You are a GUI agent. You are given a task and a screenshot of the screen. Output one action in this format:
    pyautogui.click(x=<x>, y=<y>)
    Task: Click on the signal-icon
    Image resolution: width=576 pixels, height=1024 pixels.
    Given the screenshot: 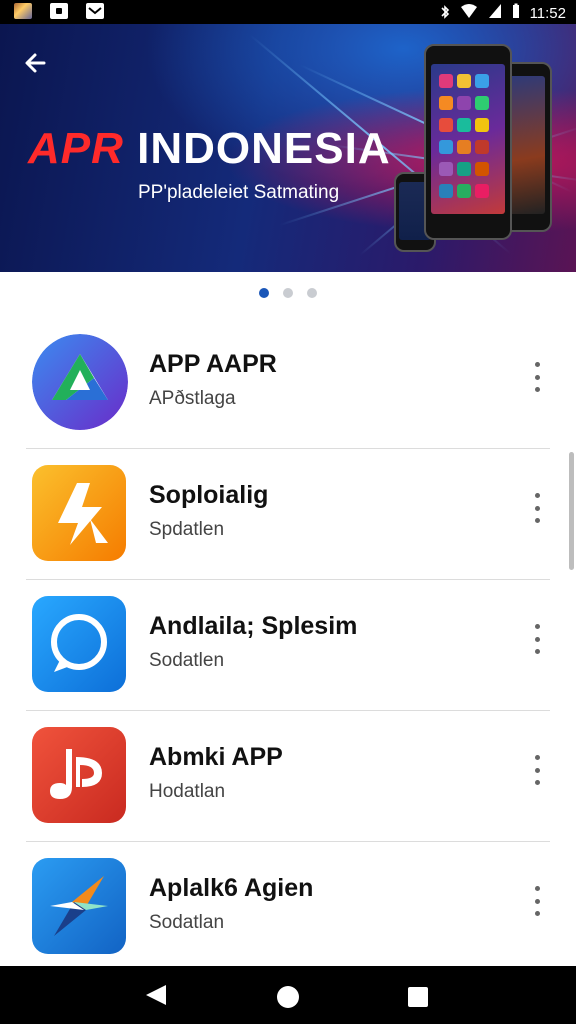 What is the action you would take?
    pyautogui.click(x=495, y=13)
    